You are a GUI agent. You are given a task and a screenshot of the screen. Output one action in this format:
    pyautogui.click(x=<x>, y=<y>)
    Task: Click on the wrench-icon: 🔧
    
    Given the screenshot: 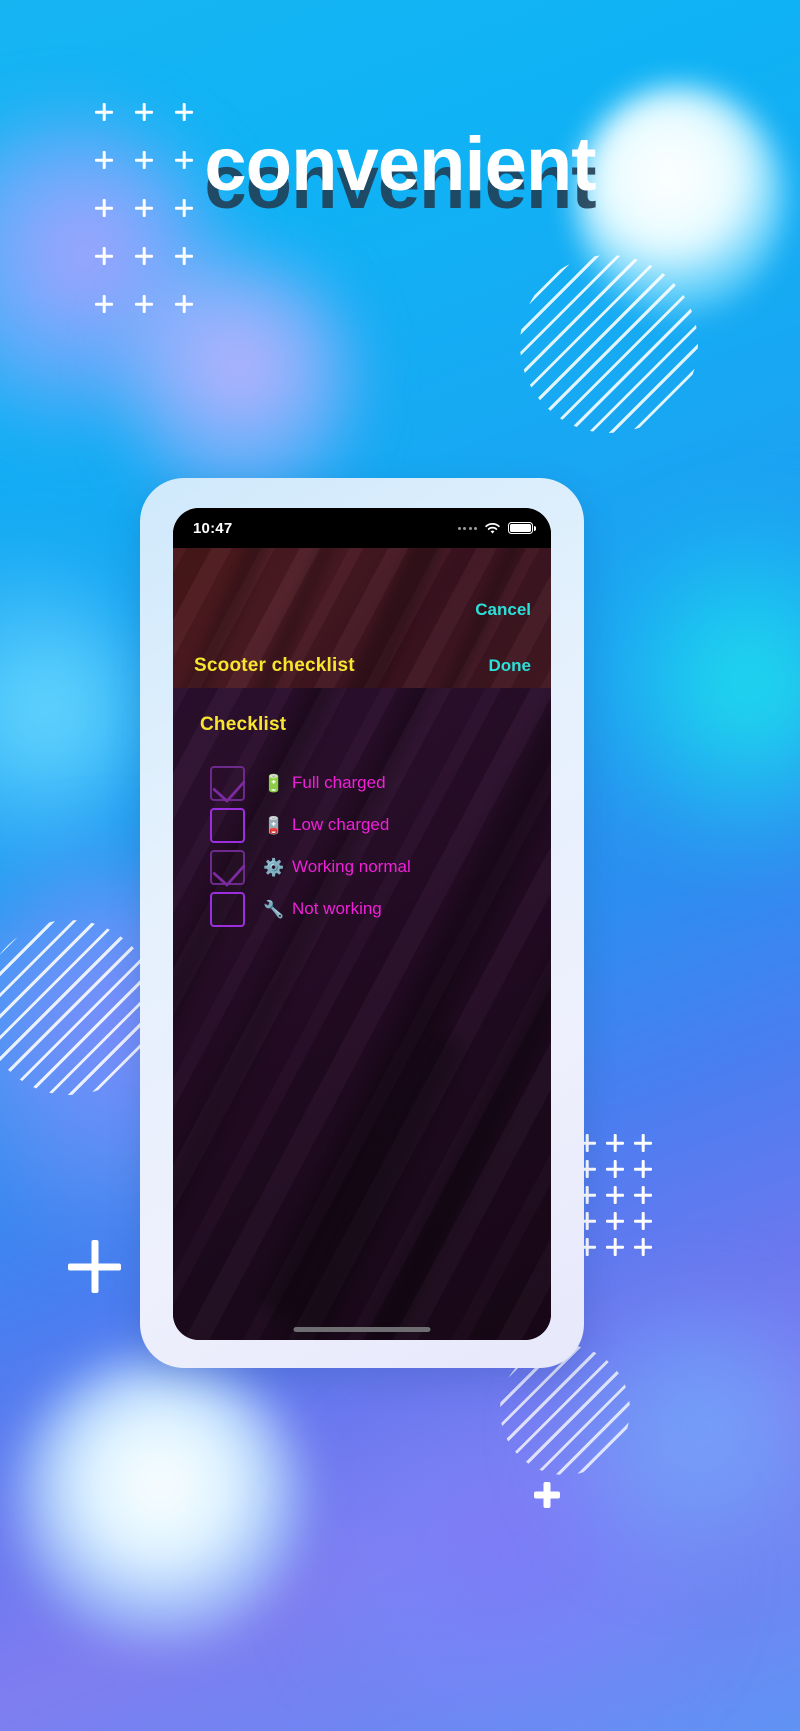 What is the action you would take?
    pyautogui.click(x=274, y=909)
    